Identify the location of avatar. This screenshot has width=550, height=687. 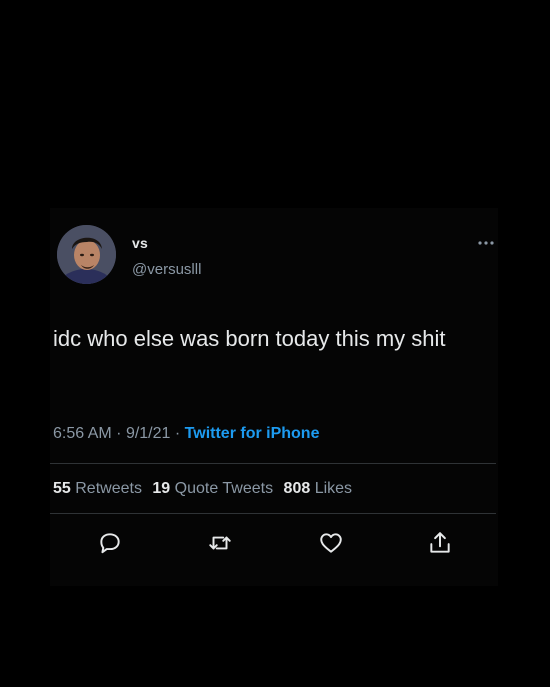
(86, 254).